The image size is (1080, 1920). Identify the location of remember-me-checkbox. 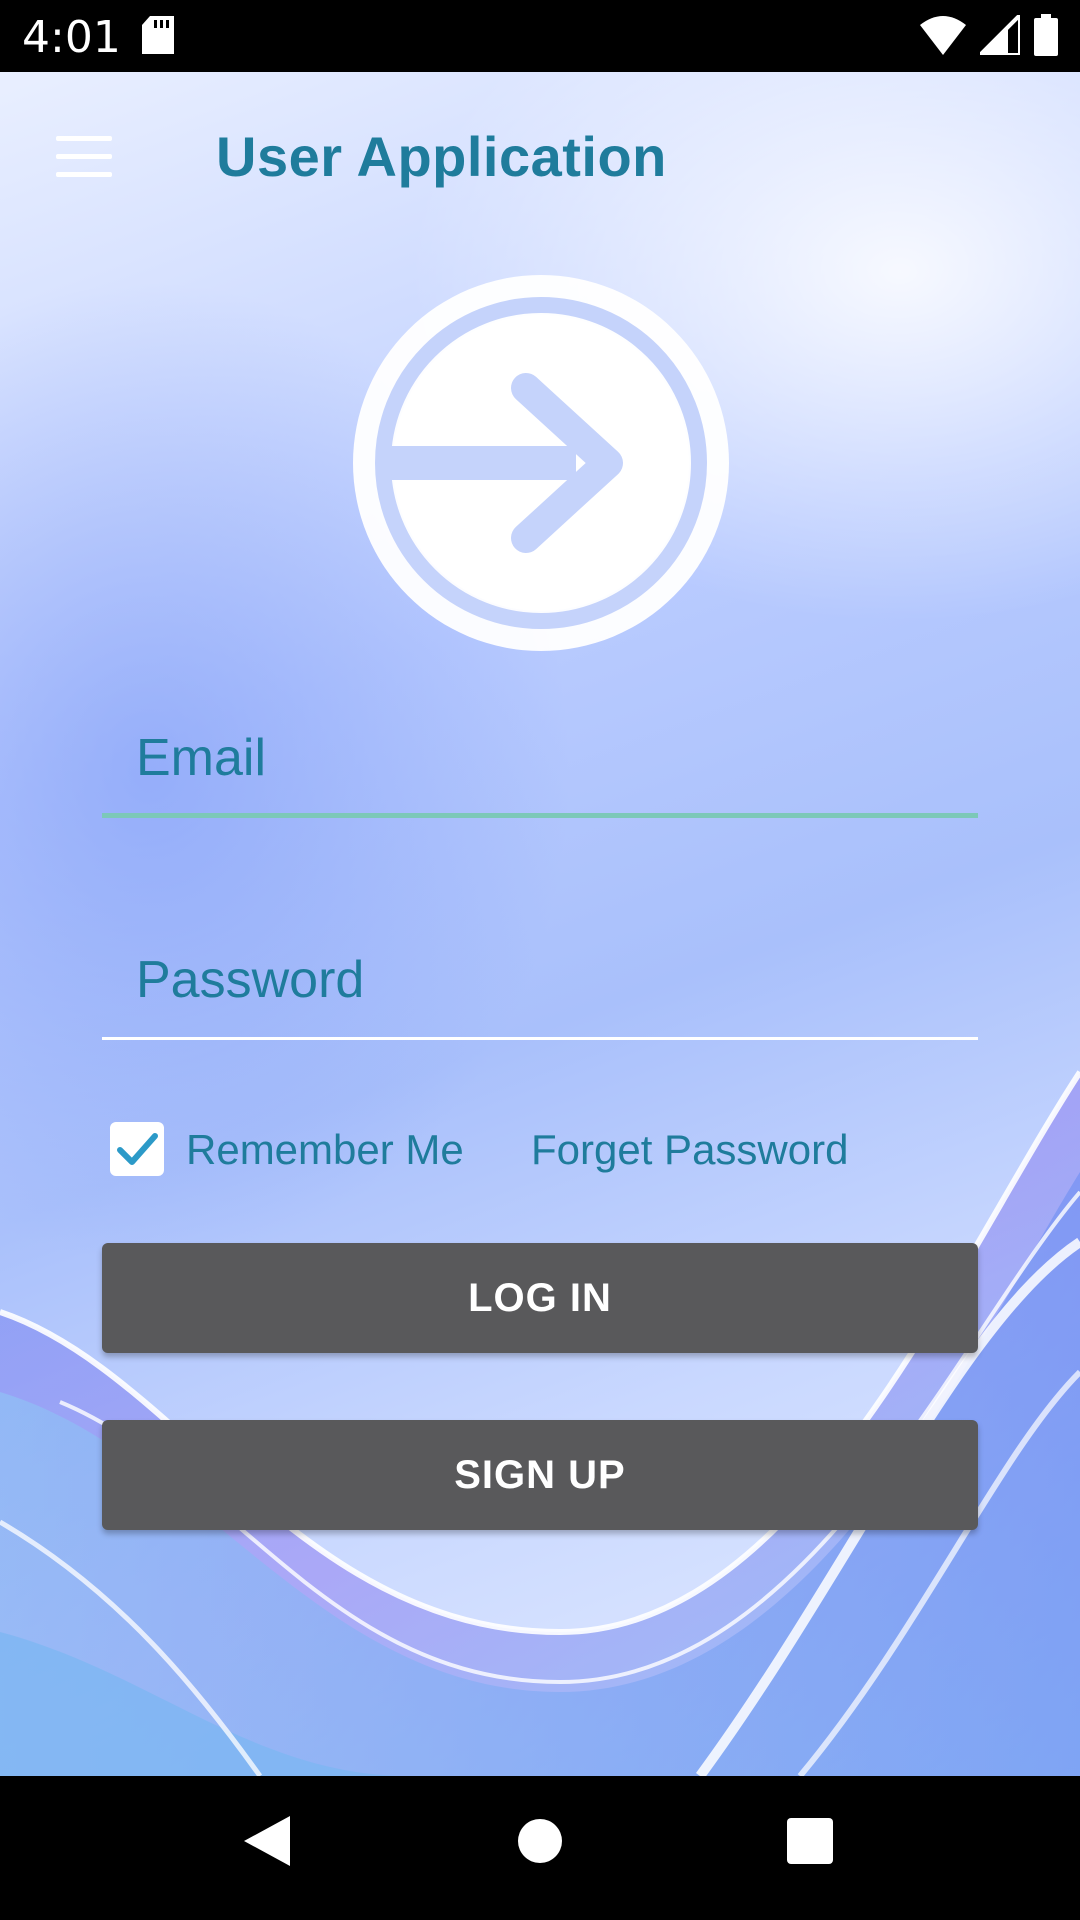
(137, 1149).